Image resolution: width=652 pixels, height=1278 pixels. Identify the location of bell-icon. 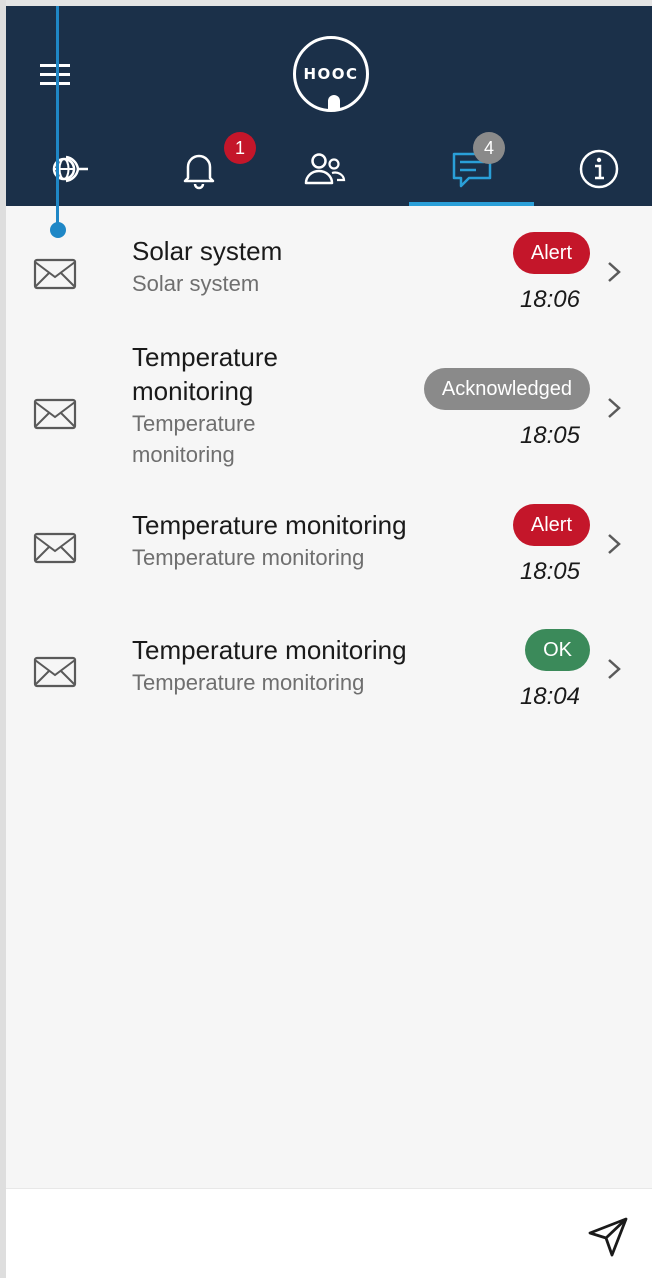
(199, 172).